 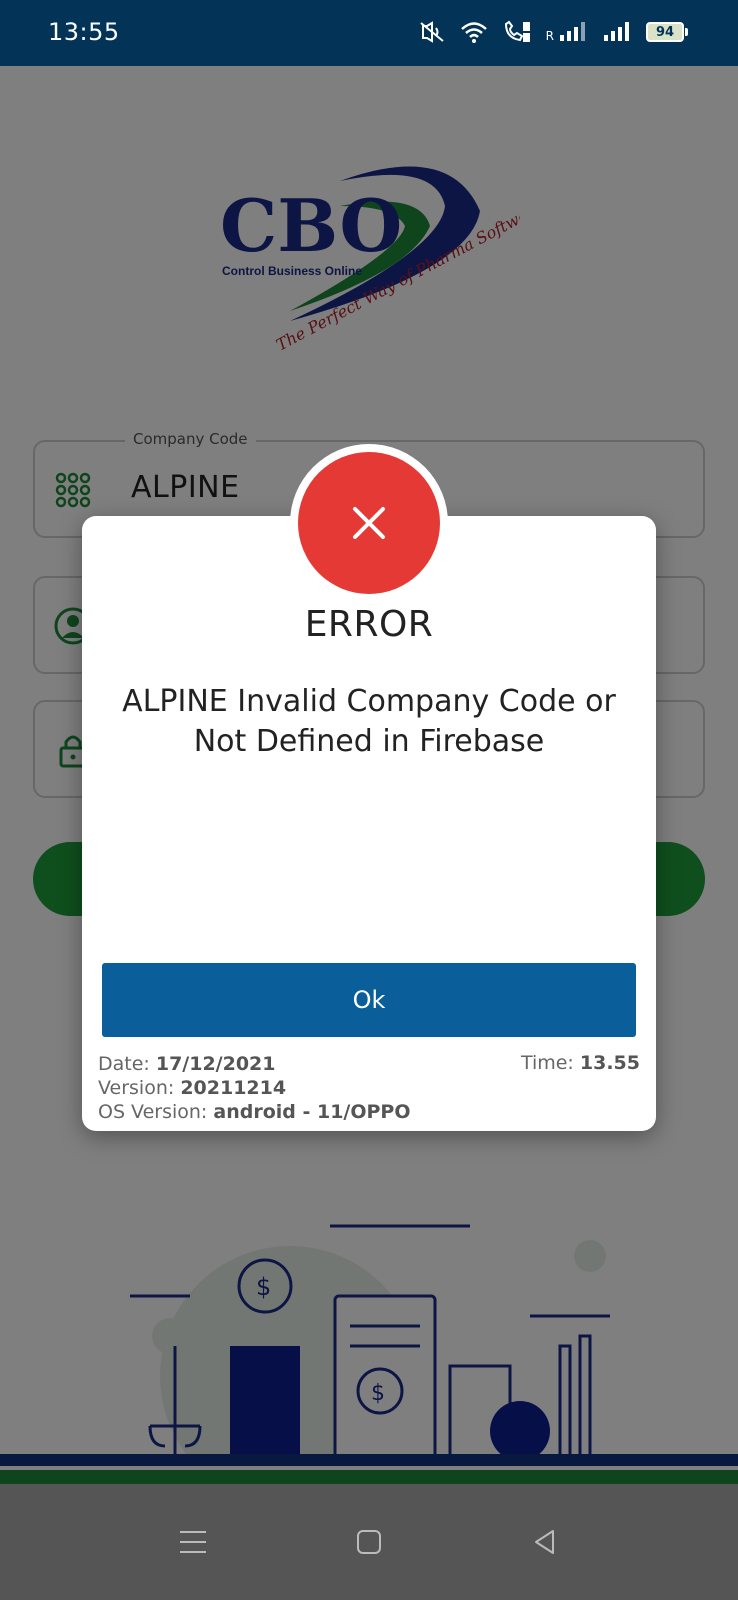 I want to click on signal-2-icon, so click(x=616, y=31).